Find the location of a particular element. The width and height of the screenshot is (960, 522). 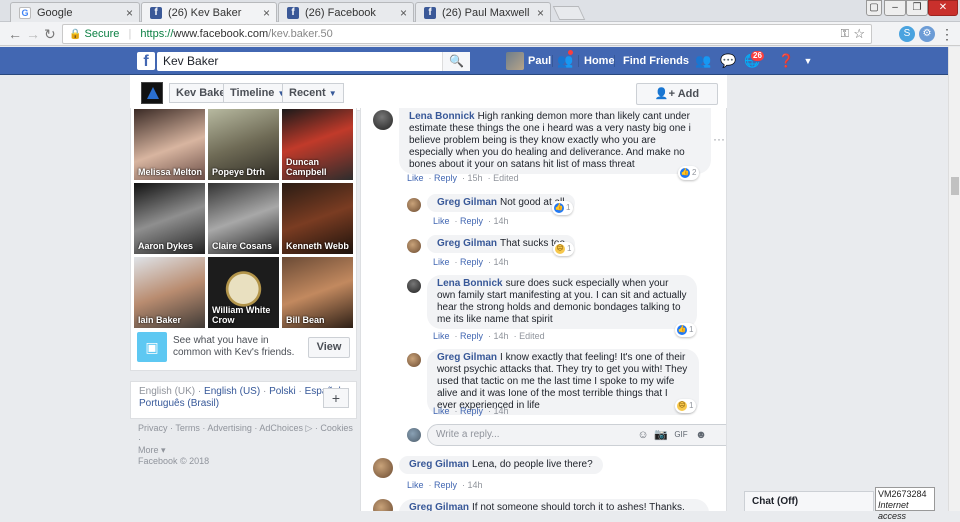

user-icon: ▢ is located at coordinates (874, 8).